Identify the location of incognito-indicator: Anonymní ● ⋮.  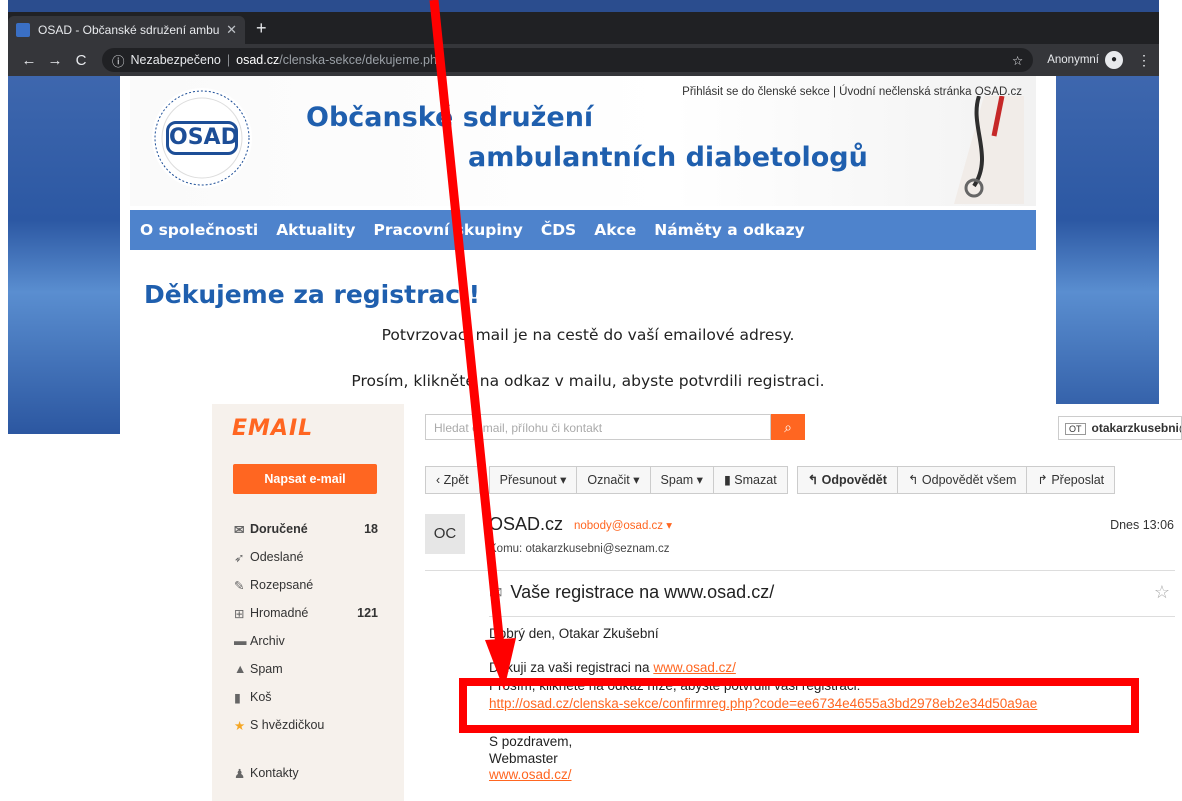
(1099, 60).